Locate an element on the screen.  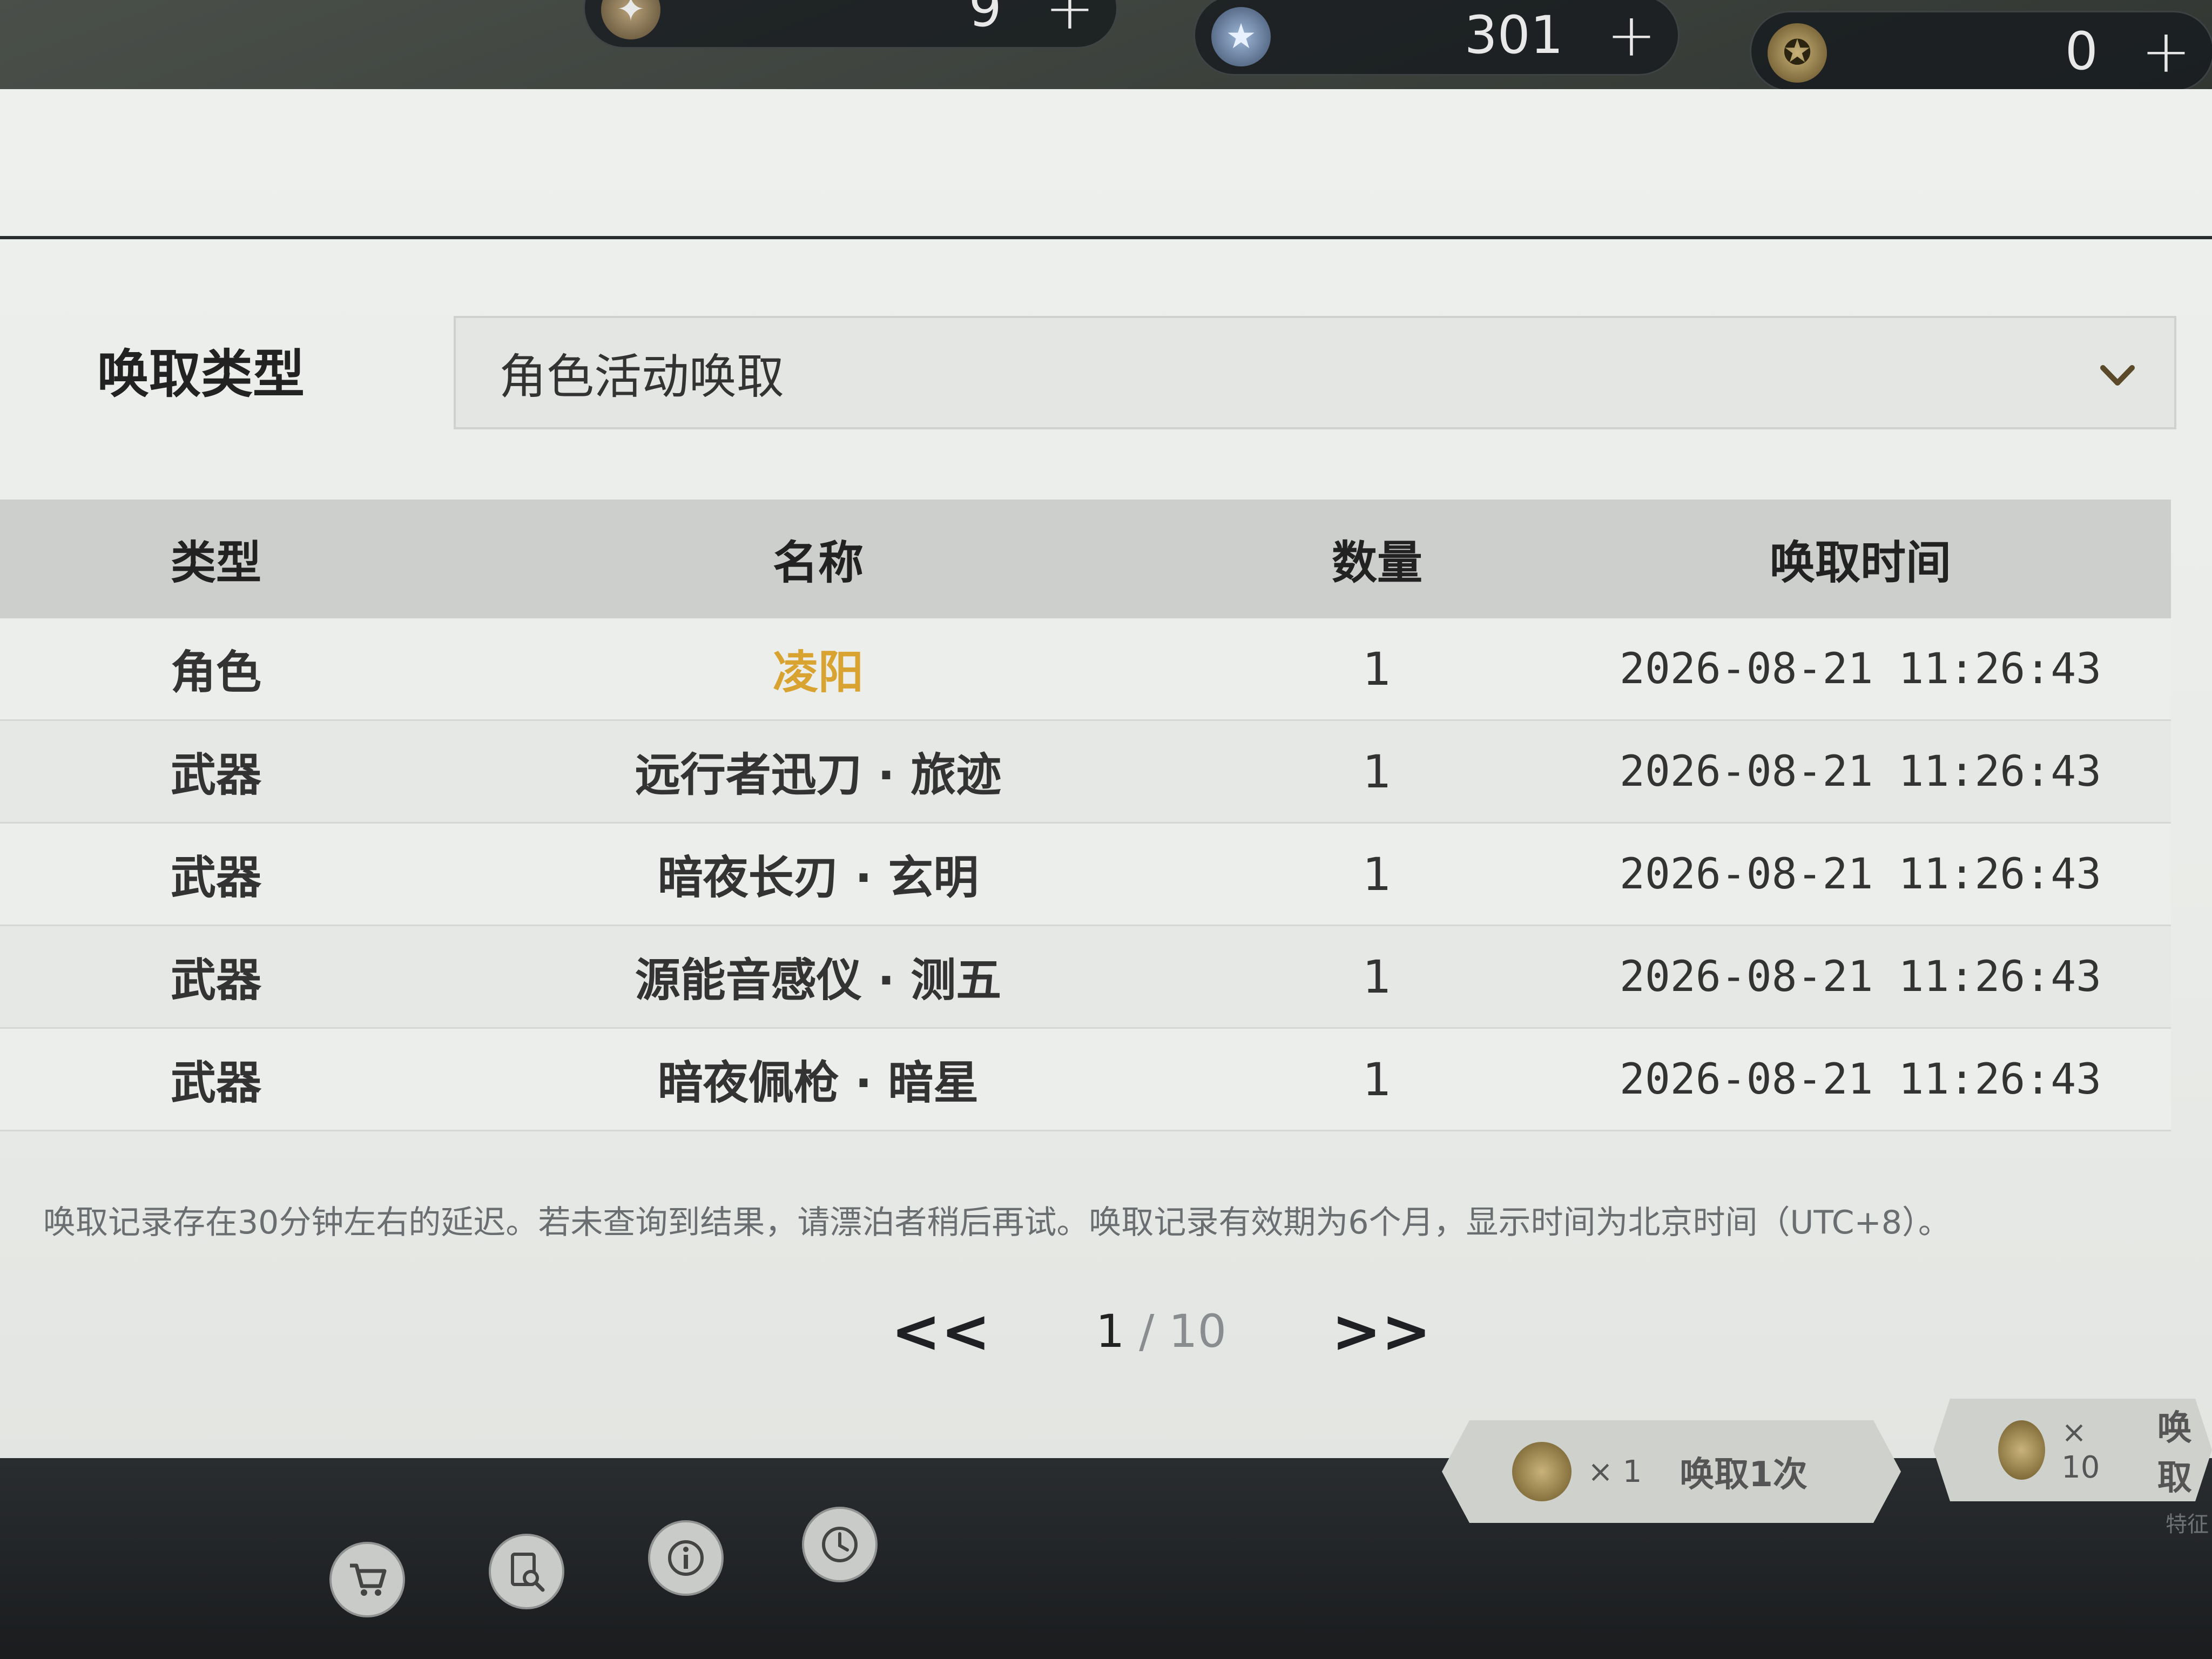
currency-pill-3: ✪ 0 + is located at coordinates (1981, 51).